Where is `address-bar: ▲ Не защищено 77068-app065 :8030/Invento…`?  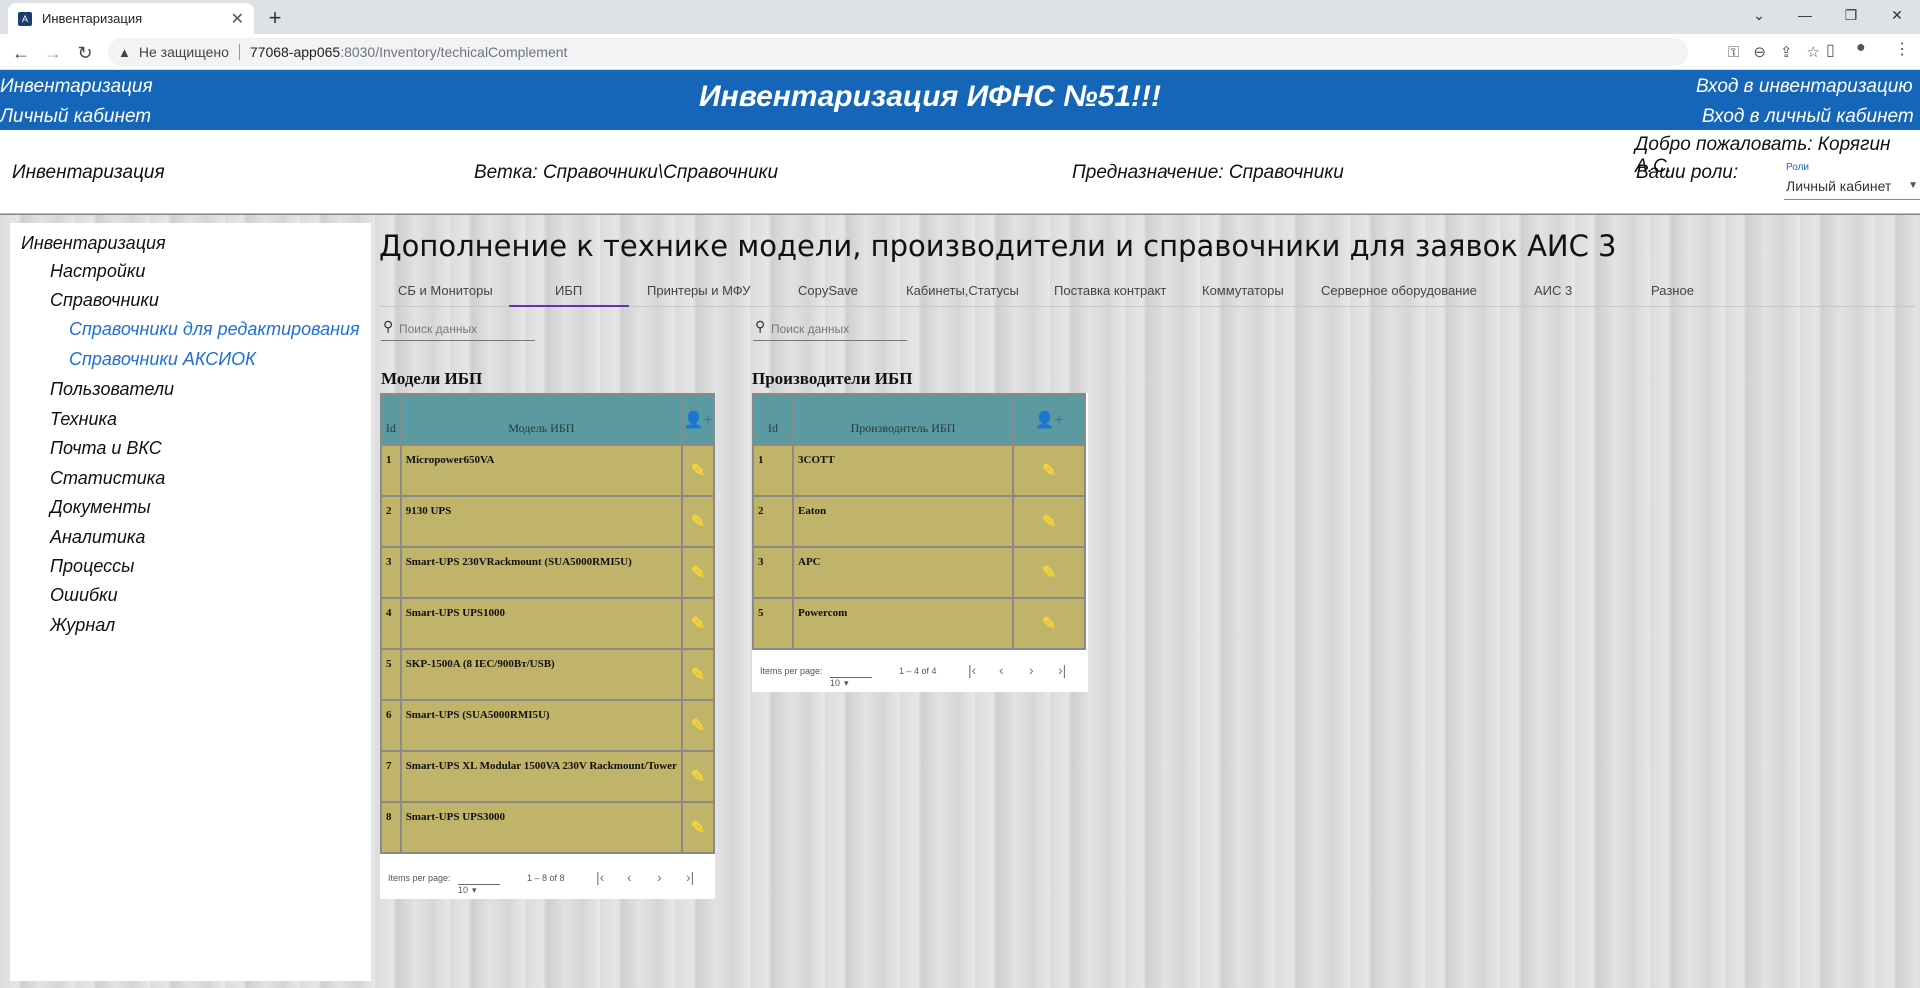 address-bar: ▲ Не защищено 77068-app065 :8030/Invento… is located at coordinates (898, 52).